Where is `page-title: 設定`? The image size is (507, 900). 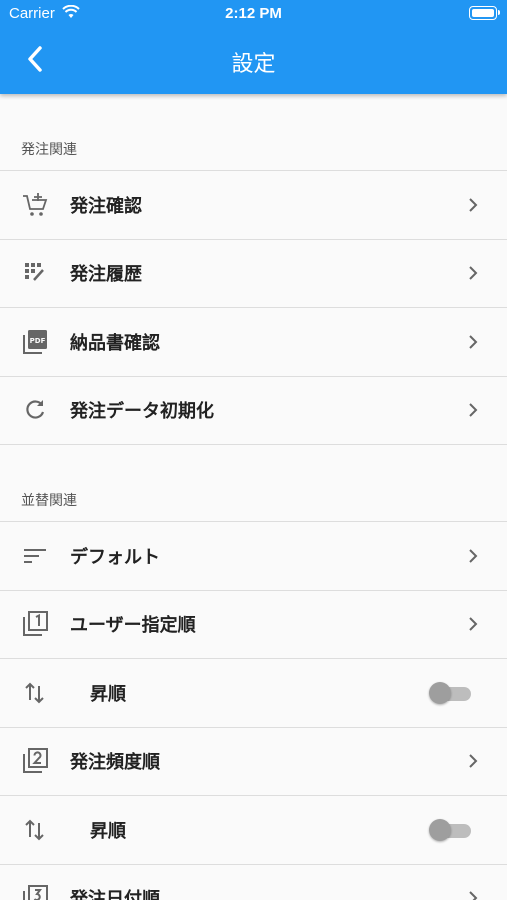
page-title: 設定 is located at coordinates (253, 64).